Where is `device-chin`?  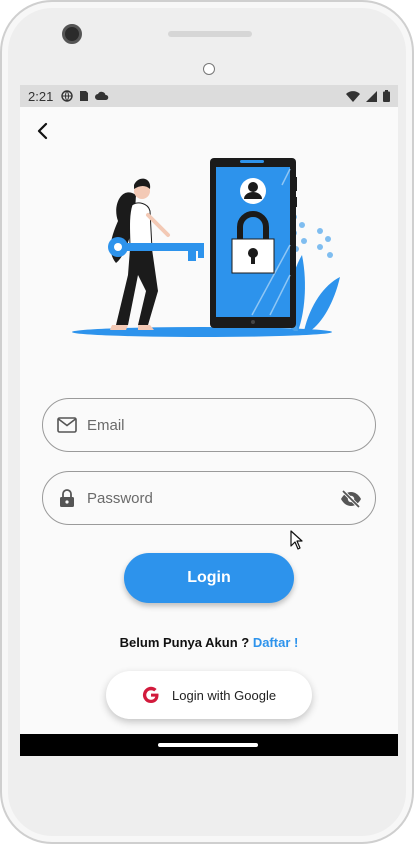 device-chin is located at coordinates (209, 787).